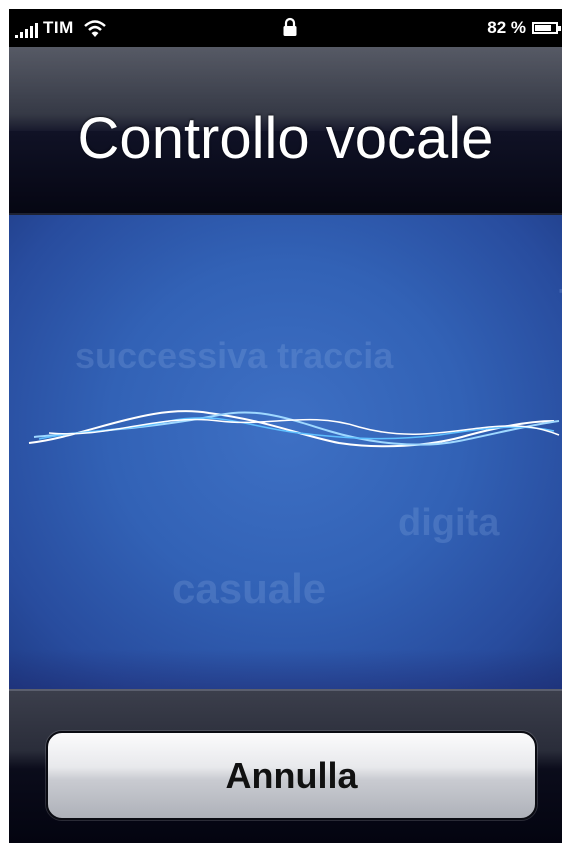 This screenshot has width=571, height=852. I want to click on bottom-bar-divider, so click(285, 690).